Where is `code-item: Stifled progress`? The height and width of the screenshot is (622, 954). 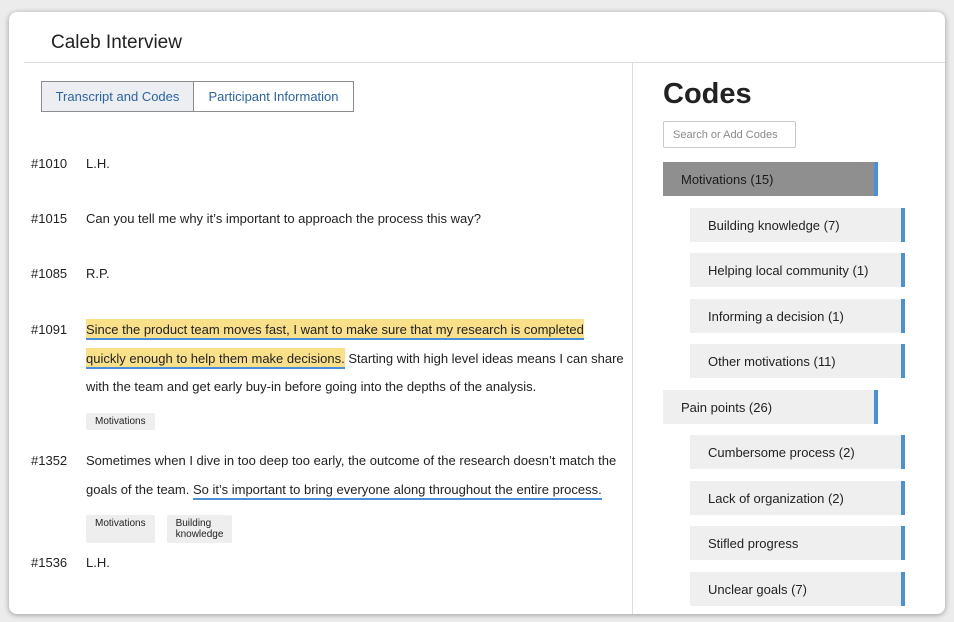 code-item: Stifled progress is located at coordinates (797, 543).